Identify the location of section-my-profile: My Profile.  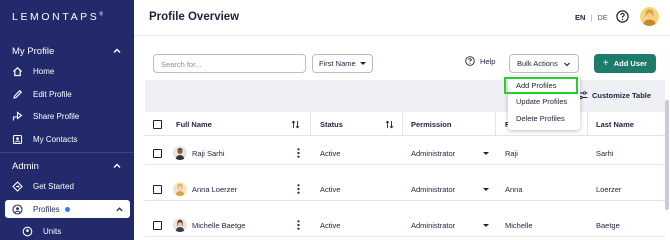
(67, 51).